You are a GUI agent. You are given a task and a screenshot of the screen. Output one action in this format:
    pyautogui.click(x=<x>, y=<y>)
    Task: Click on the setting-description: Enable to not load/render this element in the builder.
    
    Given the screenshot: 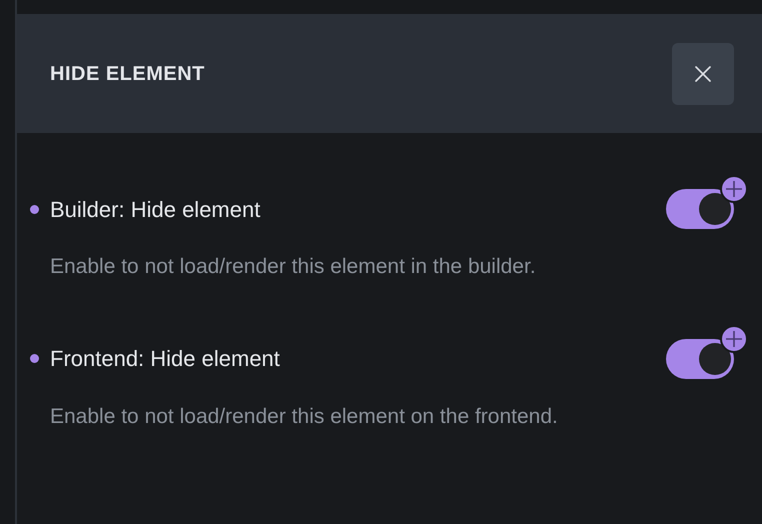 What is the action you would take?
    pyautogui.click(x=293, y=267)
    